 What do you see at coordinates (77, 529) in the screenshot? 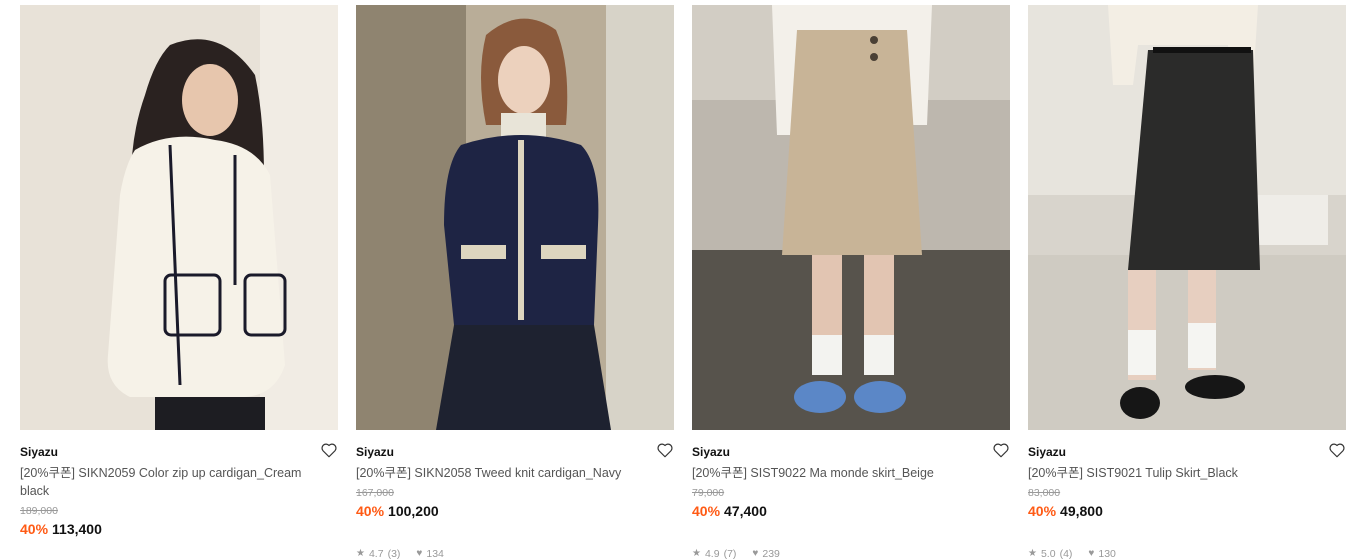
I see `sale-price: 113,400` at bounding box center [77, 529].